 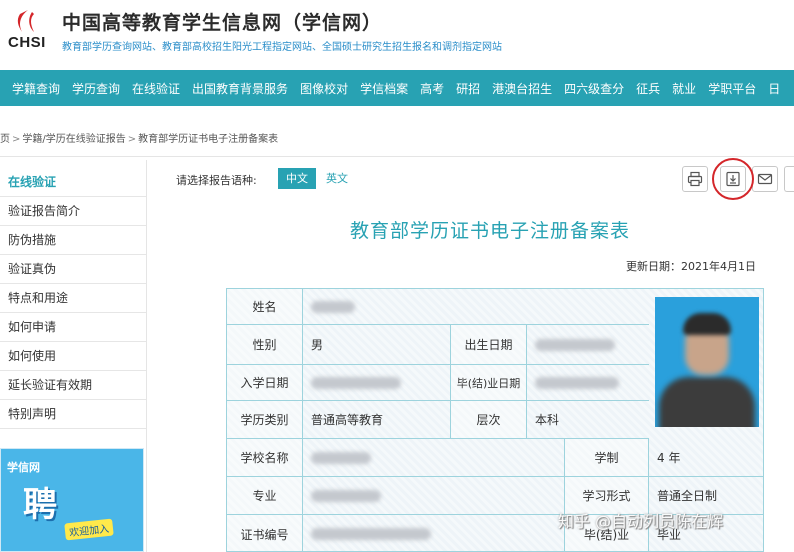 I want to click on level-value: 本科, so click(x=588, y=420).